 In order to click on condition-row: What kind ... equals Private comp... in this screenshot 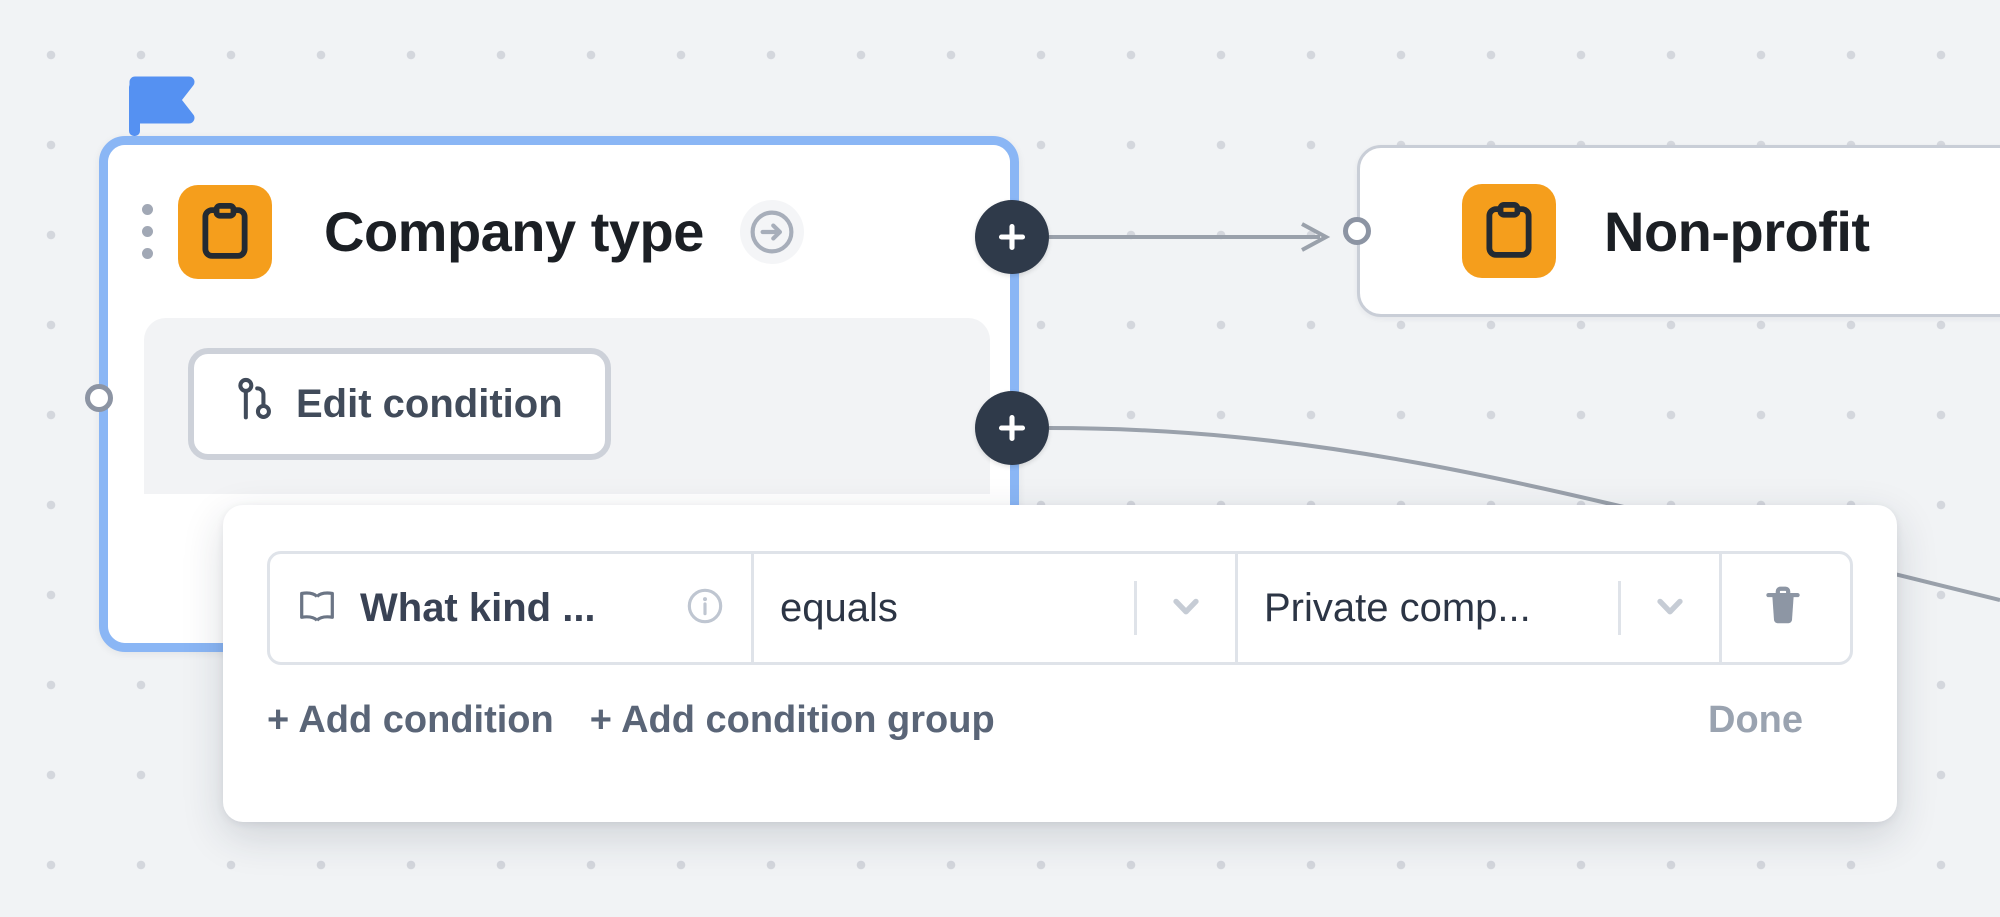, I will do `click(1060, 608)`.